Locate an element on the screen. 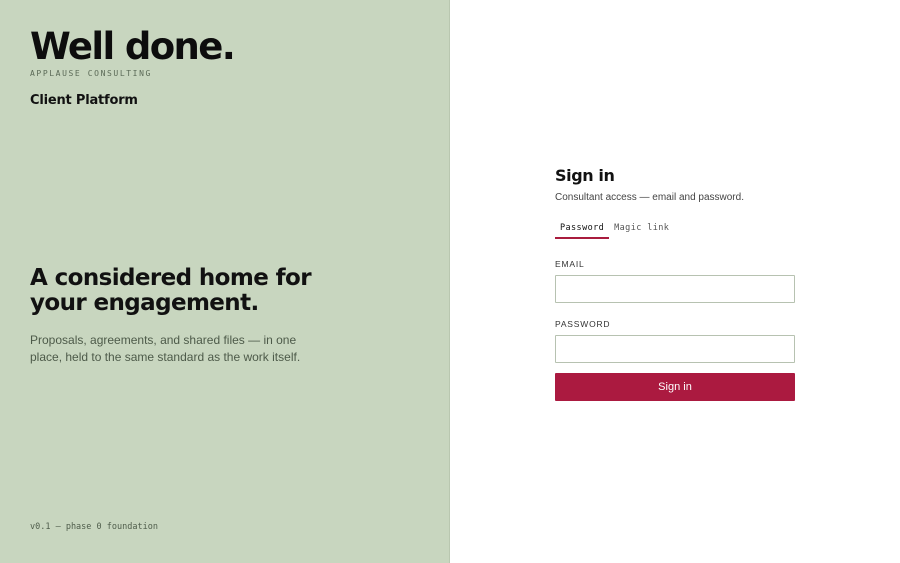 The image size is (900, 563). tab-magic-link: Magic link is located at coordinates (641, 230).